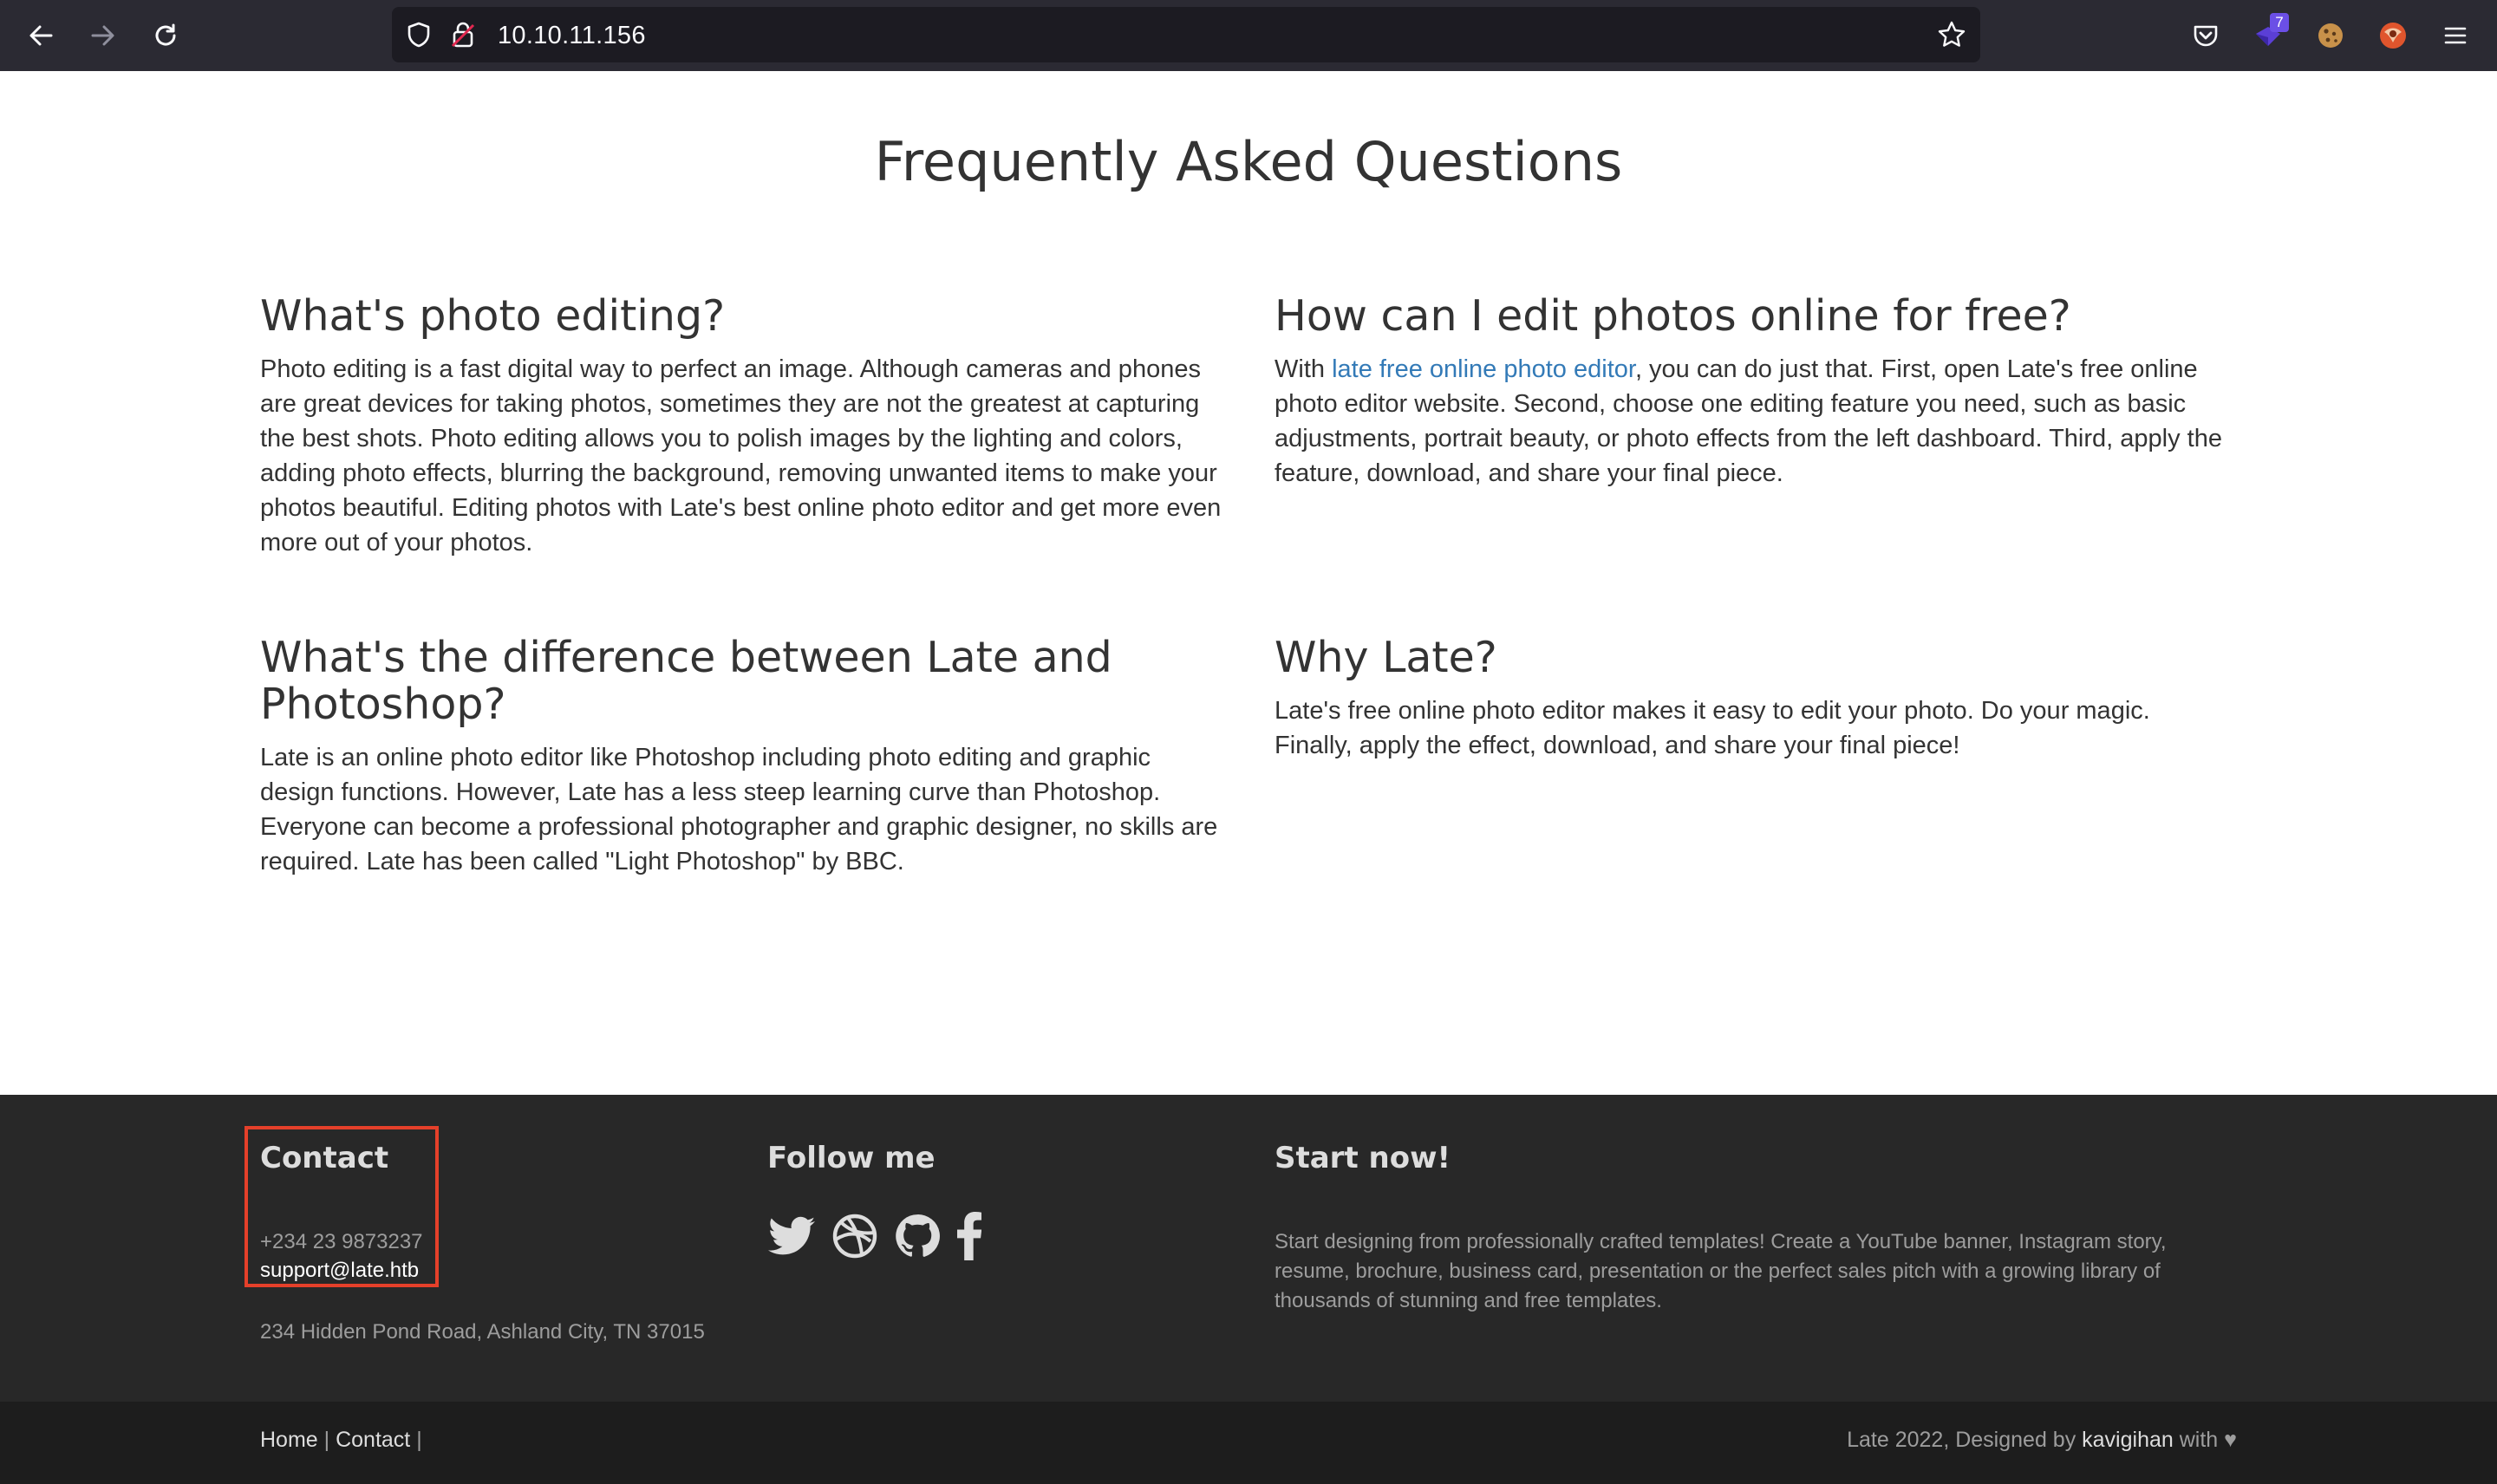 This screenshot has width=2497, height=1484. Describe the element at coordinates (2393, 35) in the screenshot. I see `profile-extension-icon` at that location.